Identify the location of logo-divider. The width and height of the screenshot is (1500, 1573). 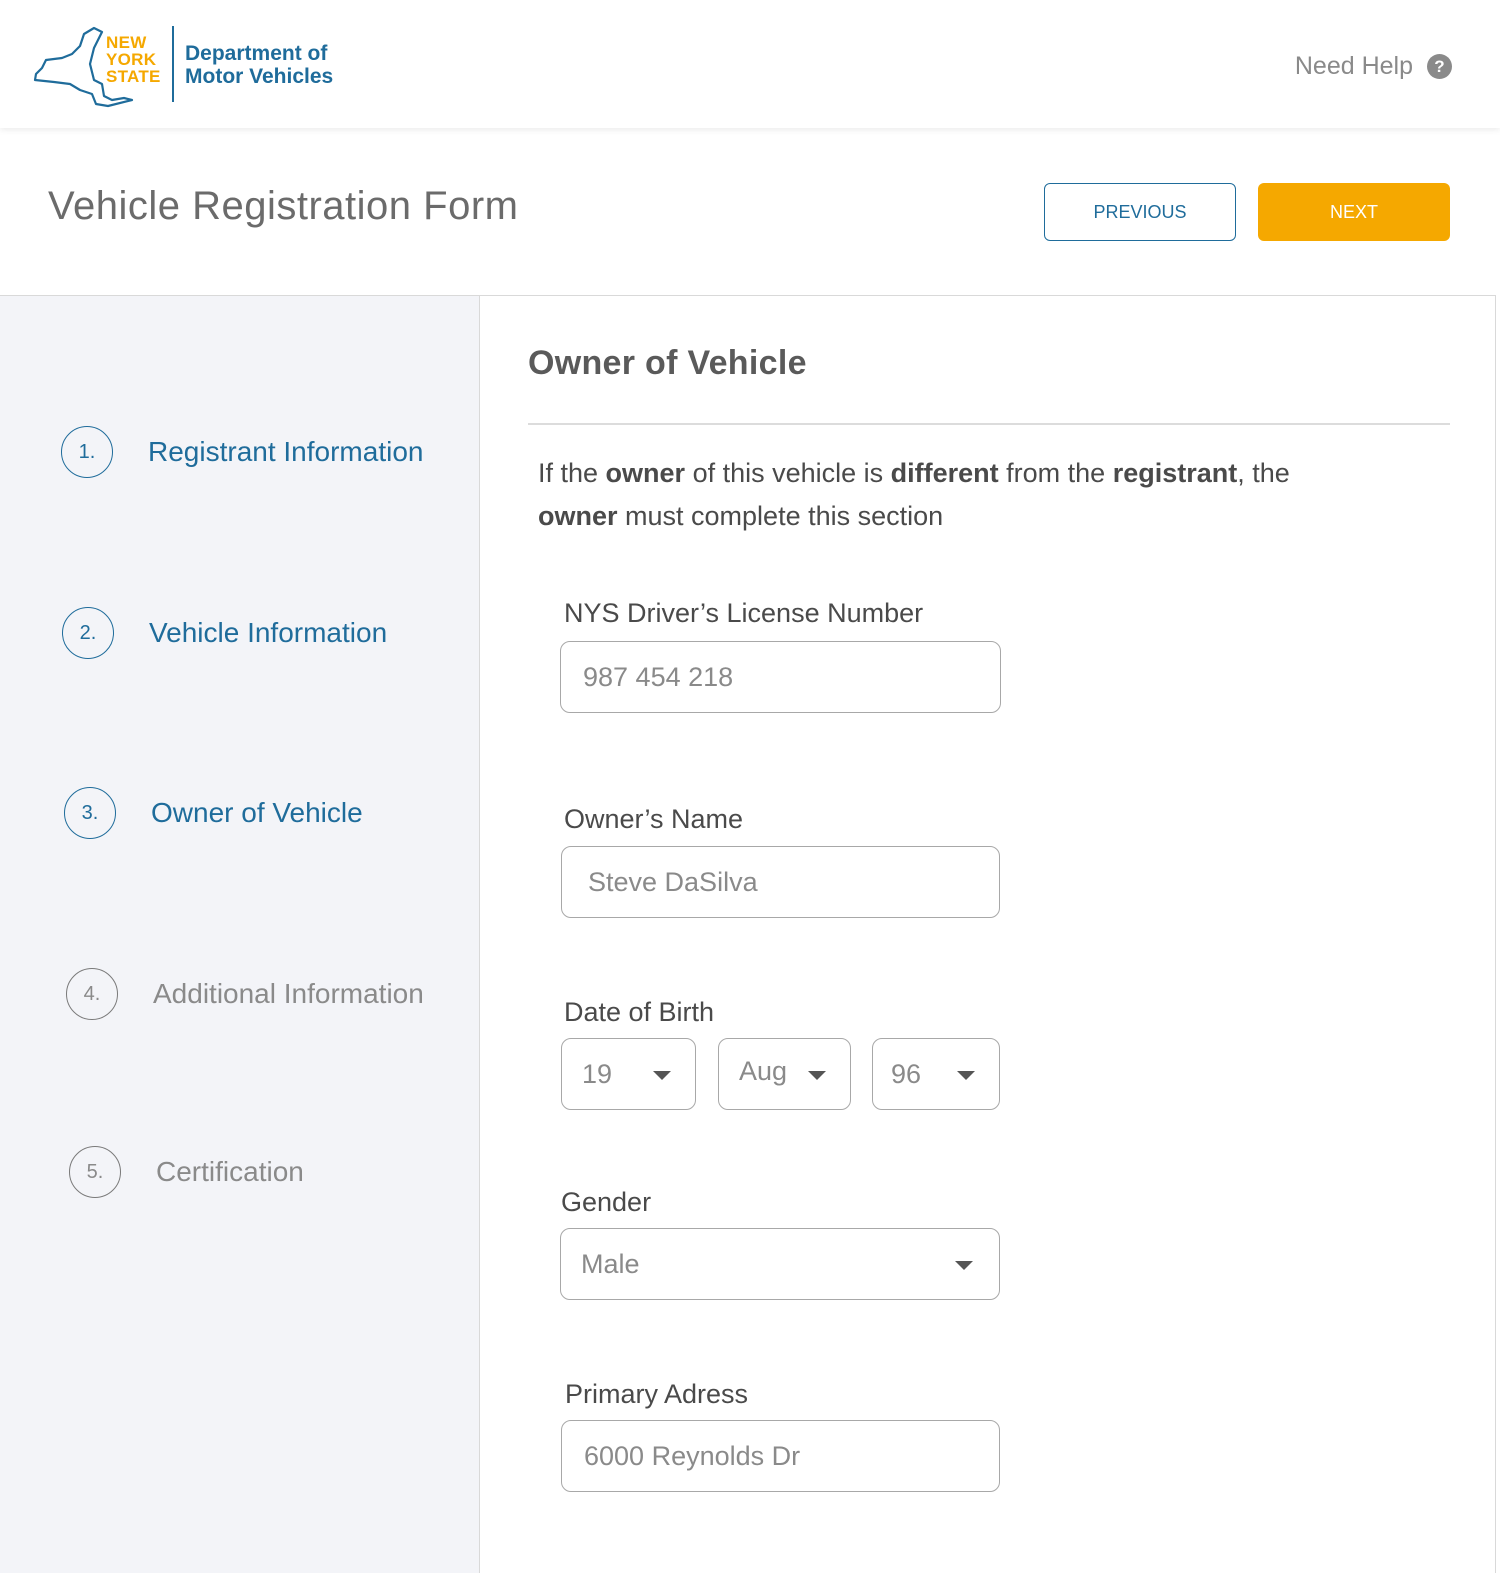
(173, 64).